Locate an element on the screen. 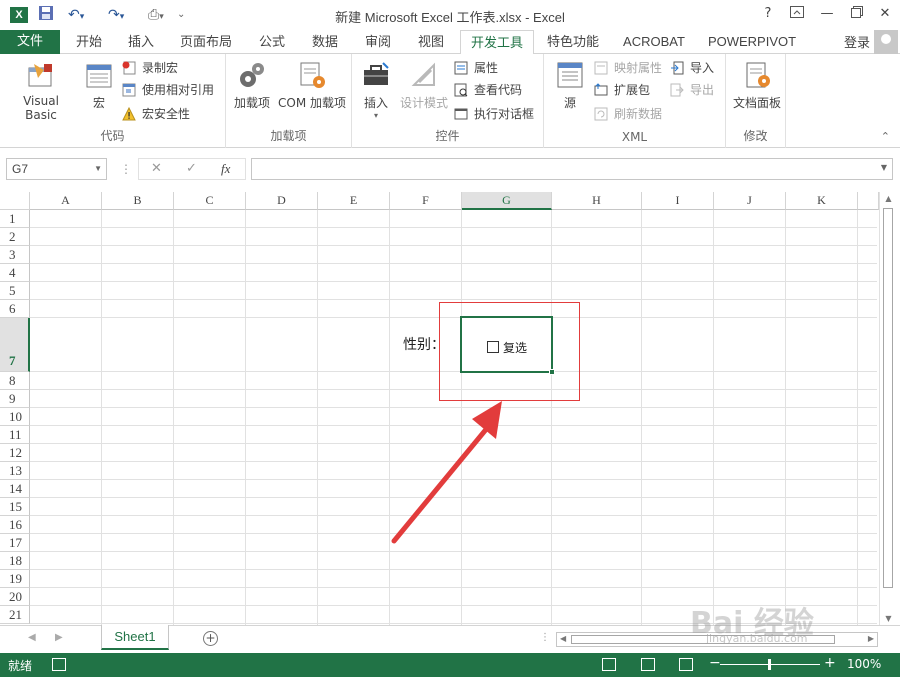 This screenshot has height=677, width=900. design-mode-button: 设计模式 is located at coordinates (424, 85).